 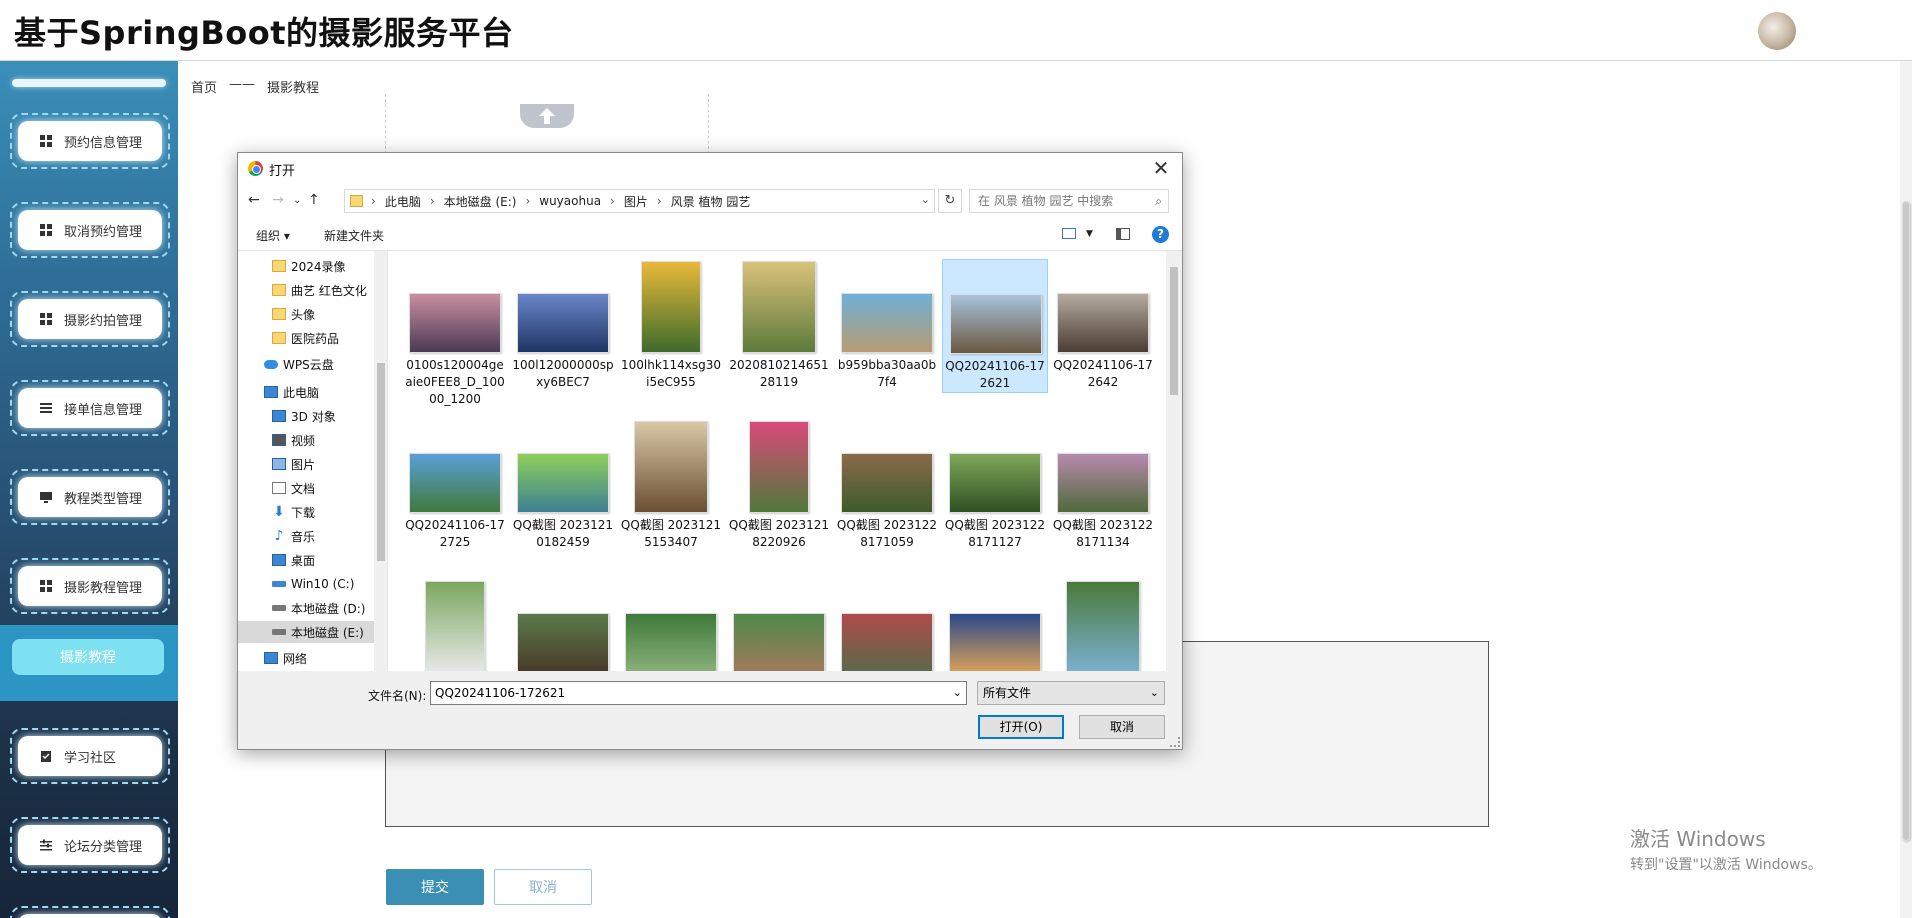 What do you see at coordinates (1021, 727) in the screenshot?
I see `open-button: 打开(O)` at bounding box center [1021, 727].